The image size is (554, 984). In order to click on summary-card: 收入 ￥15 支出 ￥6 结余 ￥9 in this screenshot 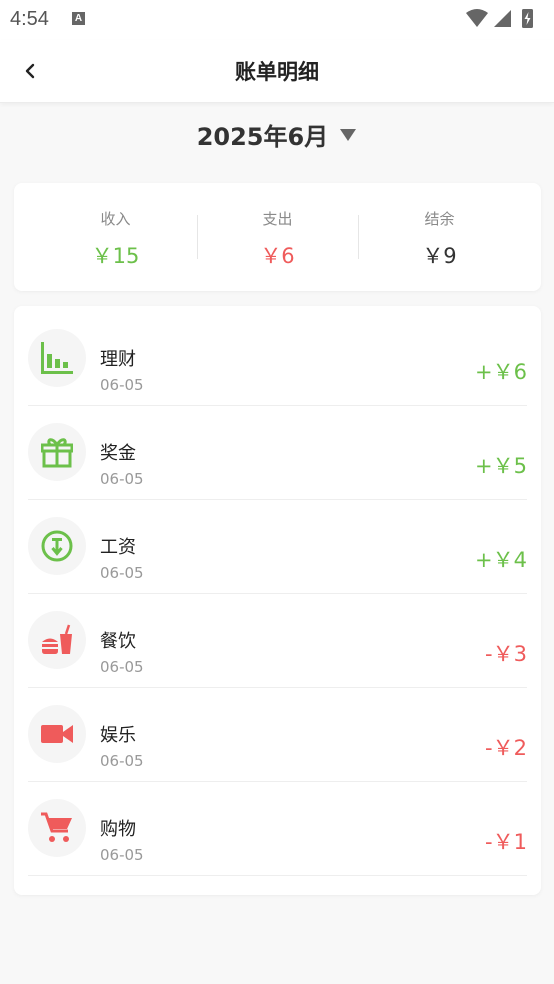, I will do `click(277, 237)`.